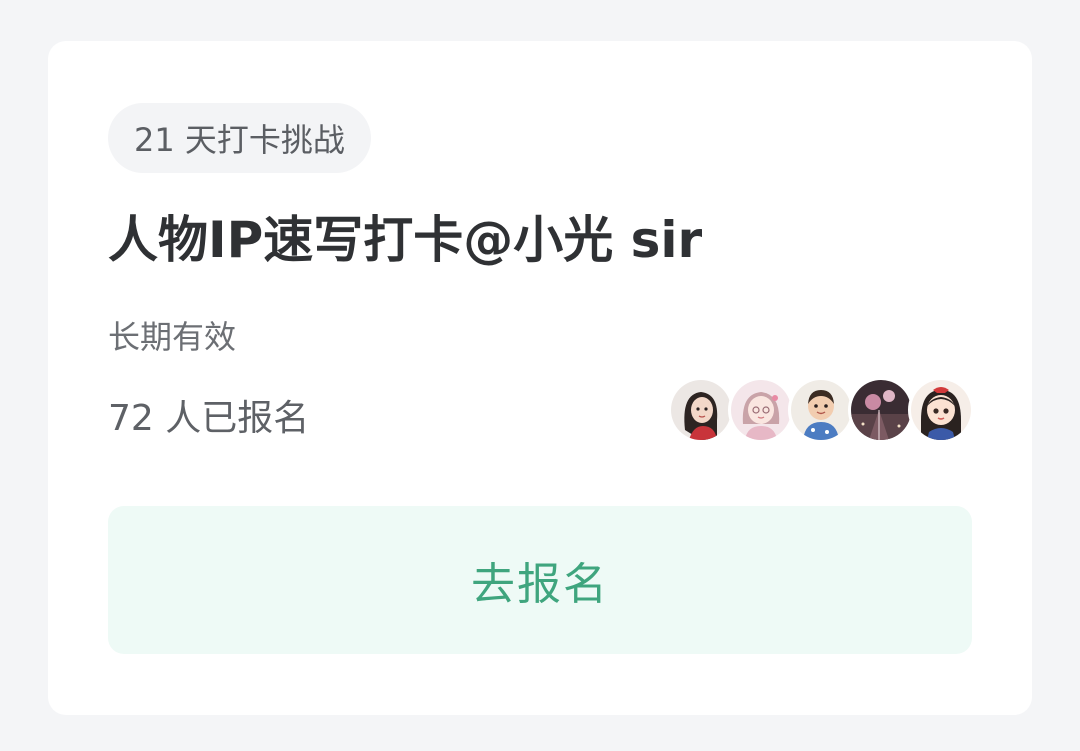 This screenshot has height=751, width=1080. I want to click on avatar-child-icon, so click(821, 410).